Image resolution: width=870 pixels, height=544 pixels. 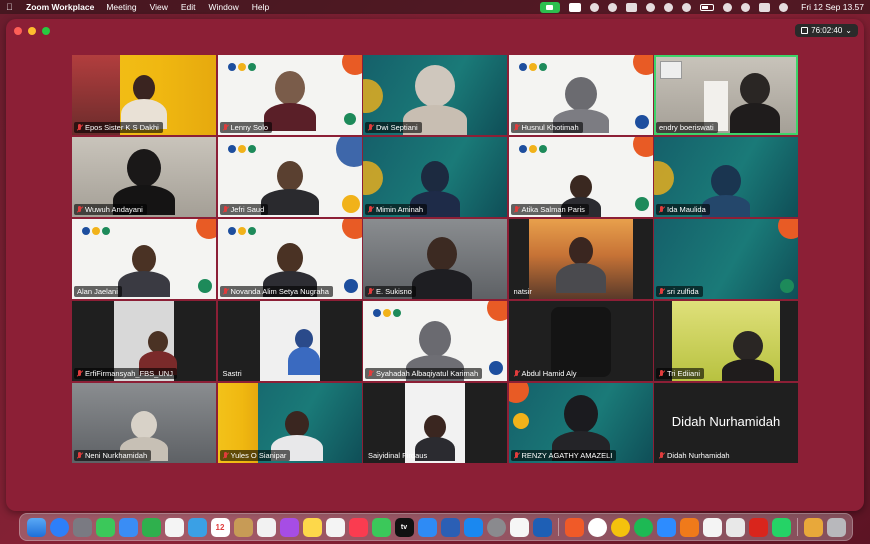 What do you see at coordinates (574, 527) in the screenshot?
I see `recorder-icon` at bounding box center [574, 527].